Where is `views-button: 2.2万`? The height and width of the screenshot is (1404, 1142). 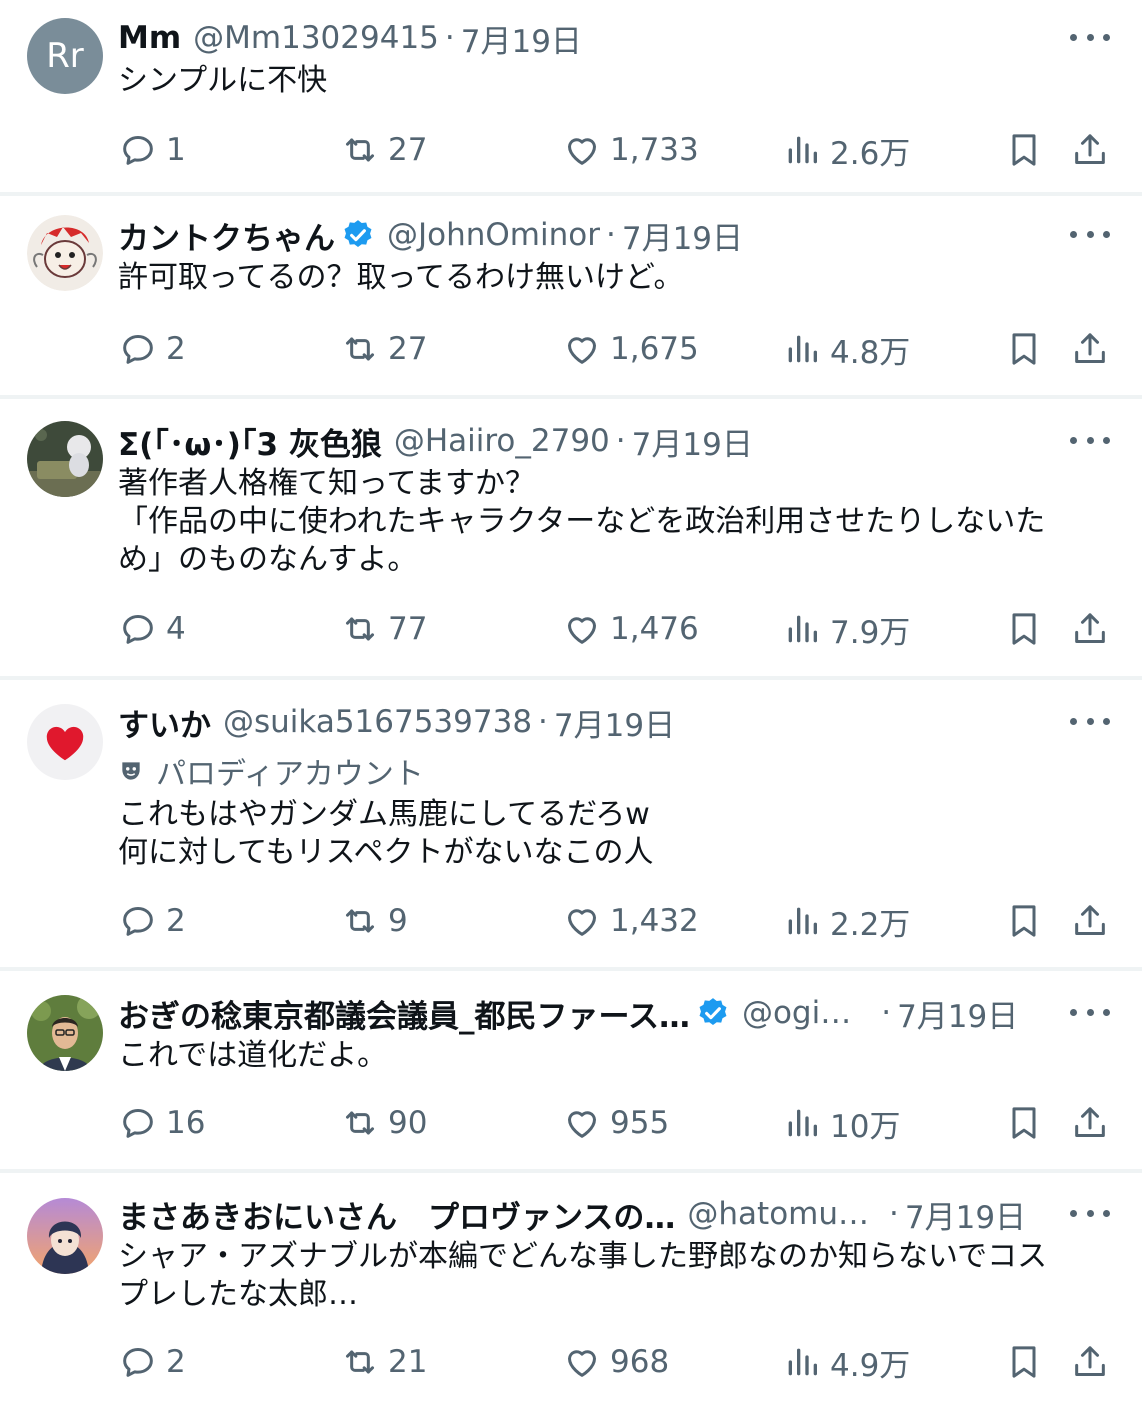
views-button: 2.2万 is located at coordinates (846, 921).